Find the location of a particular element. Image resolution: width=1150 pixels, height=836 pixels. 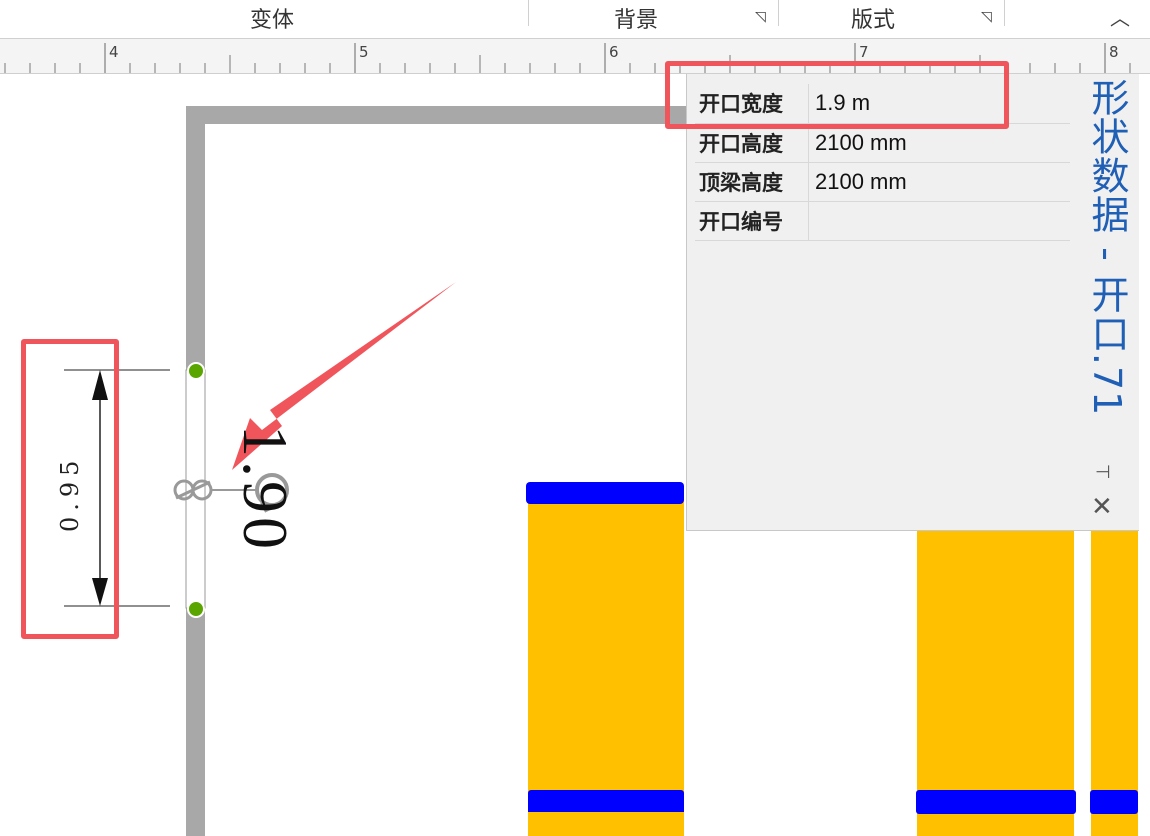

background-dialog-launcher-icon: ◹ is located at coordinates (762, 17).